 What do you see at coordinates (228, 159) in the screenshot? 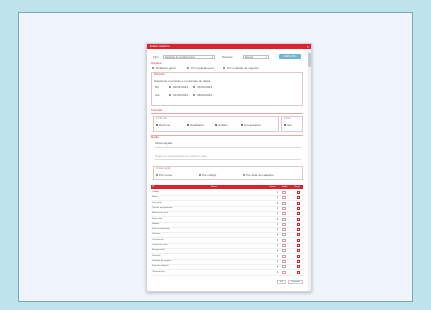
I see `notes-input-line` at bounding box center [228, 159].